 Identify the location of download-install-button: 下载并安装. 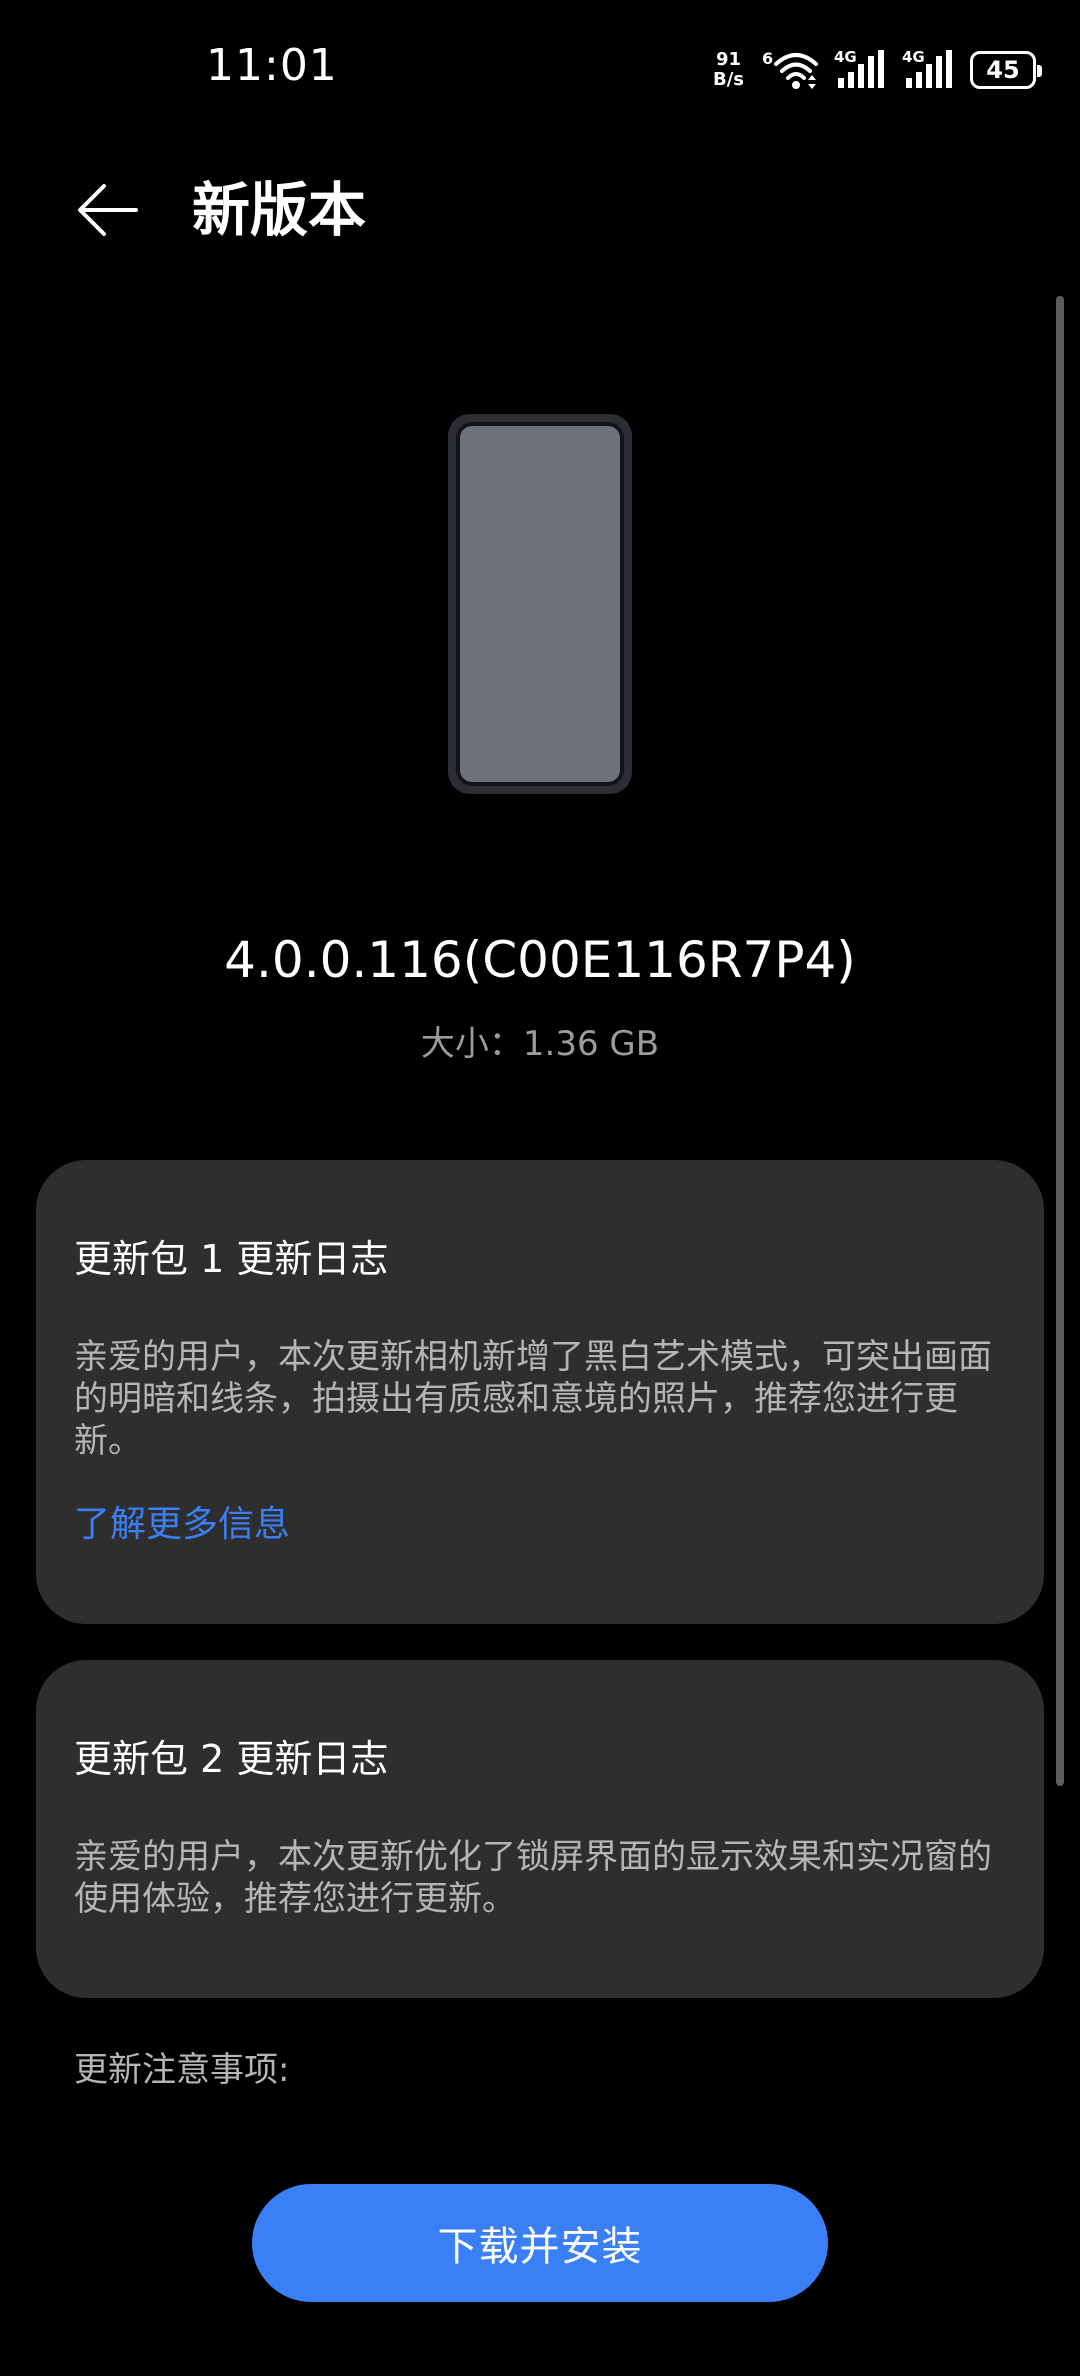
(540, 2243).